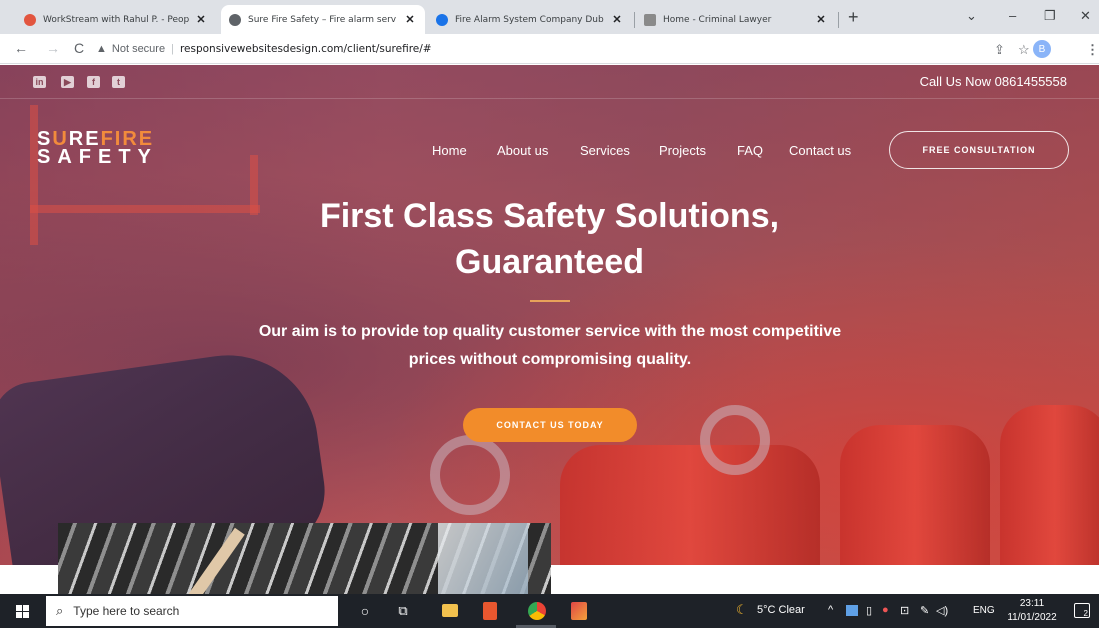 The width and height of the screenshot is (1099, 628). I want to click on headline-line: Guaranteed, so click(549, 262).